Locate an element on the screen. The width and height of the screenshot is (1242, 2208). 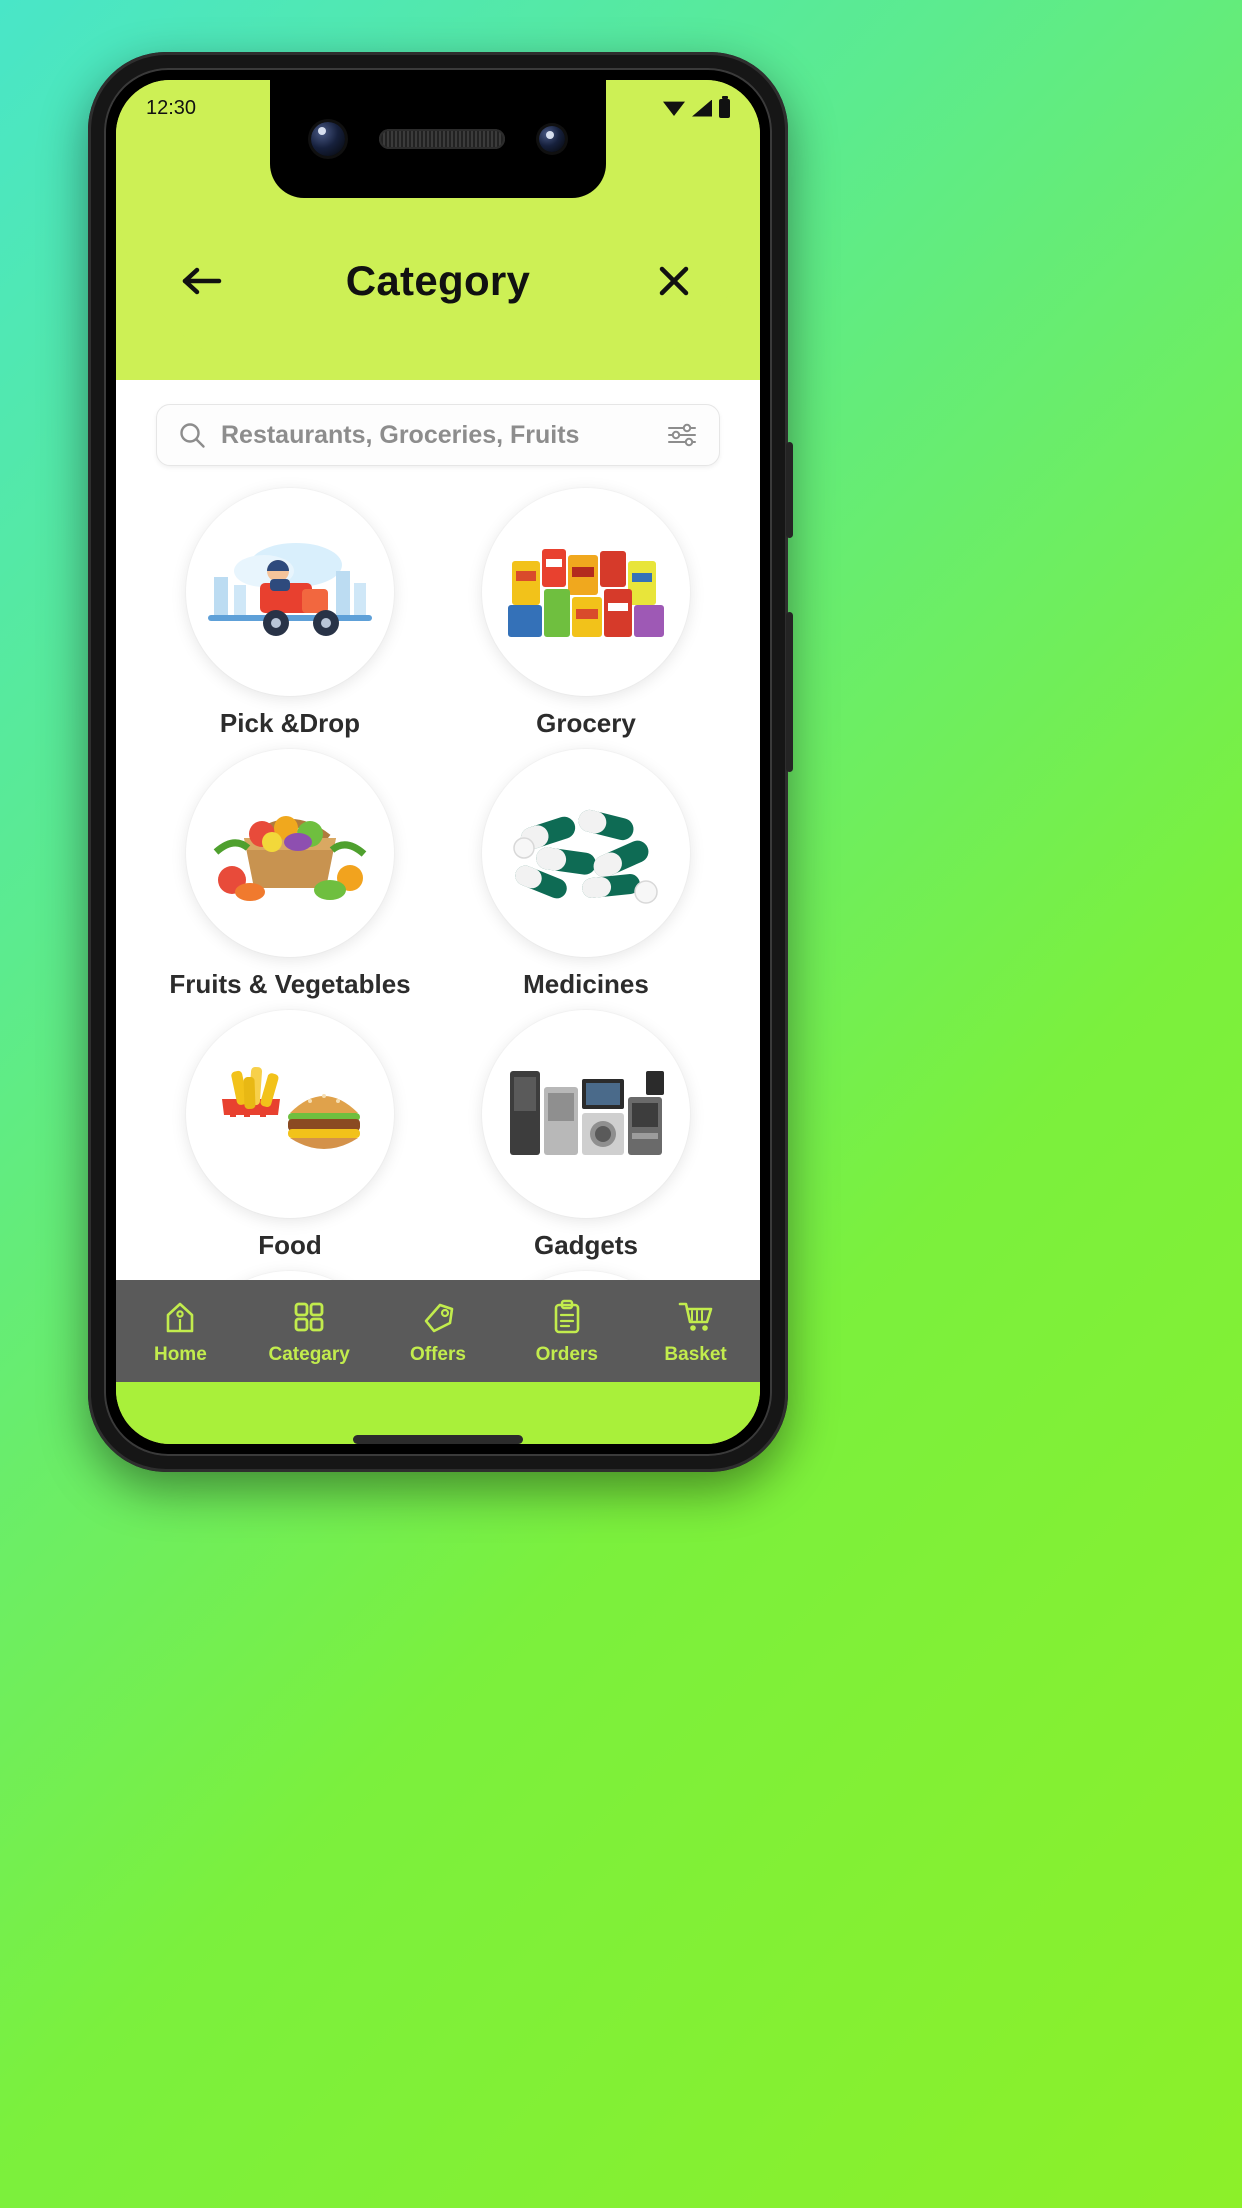
cleaning-products-photo is located at coordinates (290, 1275).